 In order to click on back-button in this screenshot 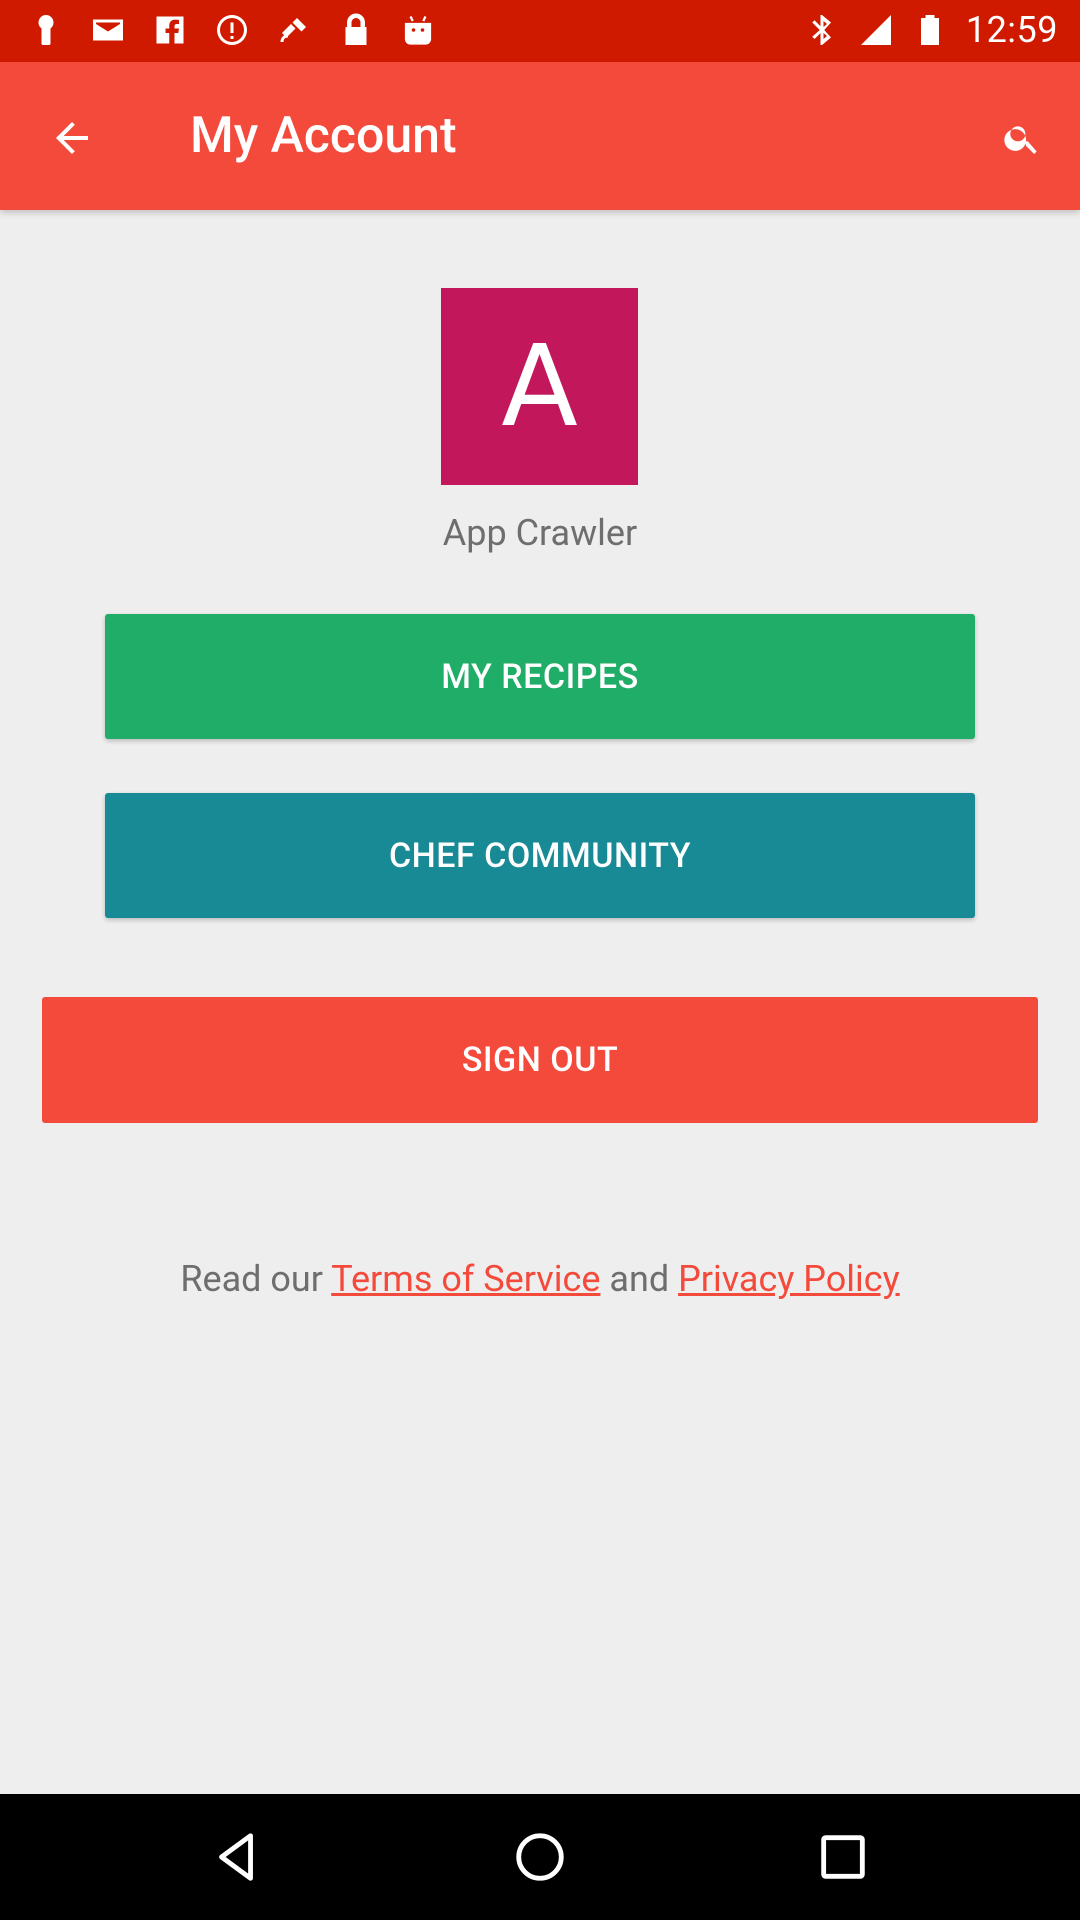, I will do `click(72, 138)`.